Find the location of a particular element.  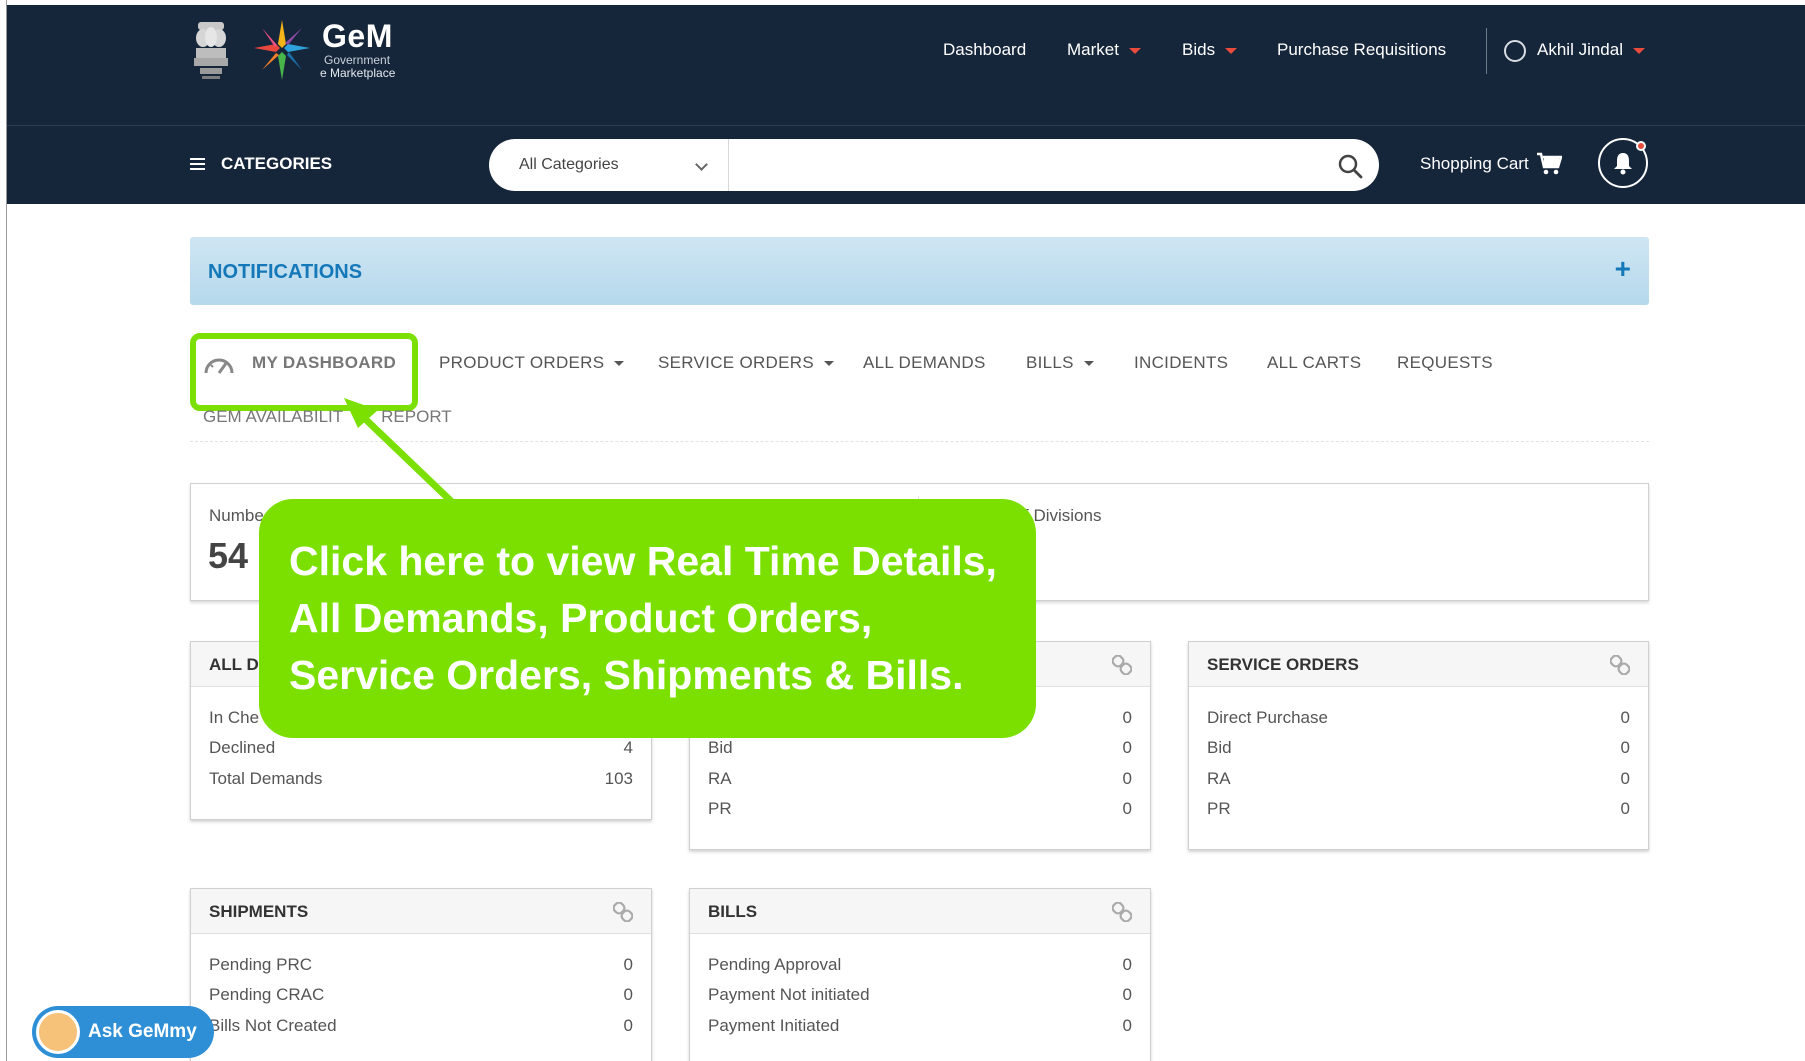

expand-plus-icon: + is located at coordinates (1623, 269).